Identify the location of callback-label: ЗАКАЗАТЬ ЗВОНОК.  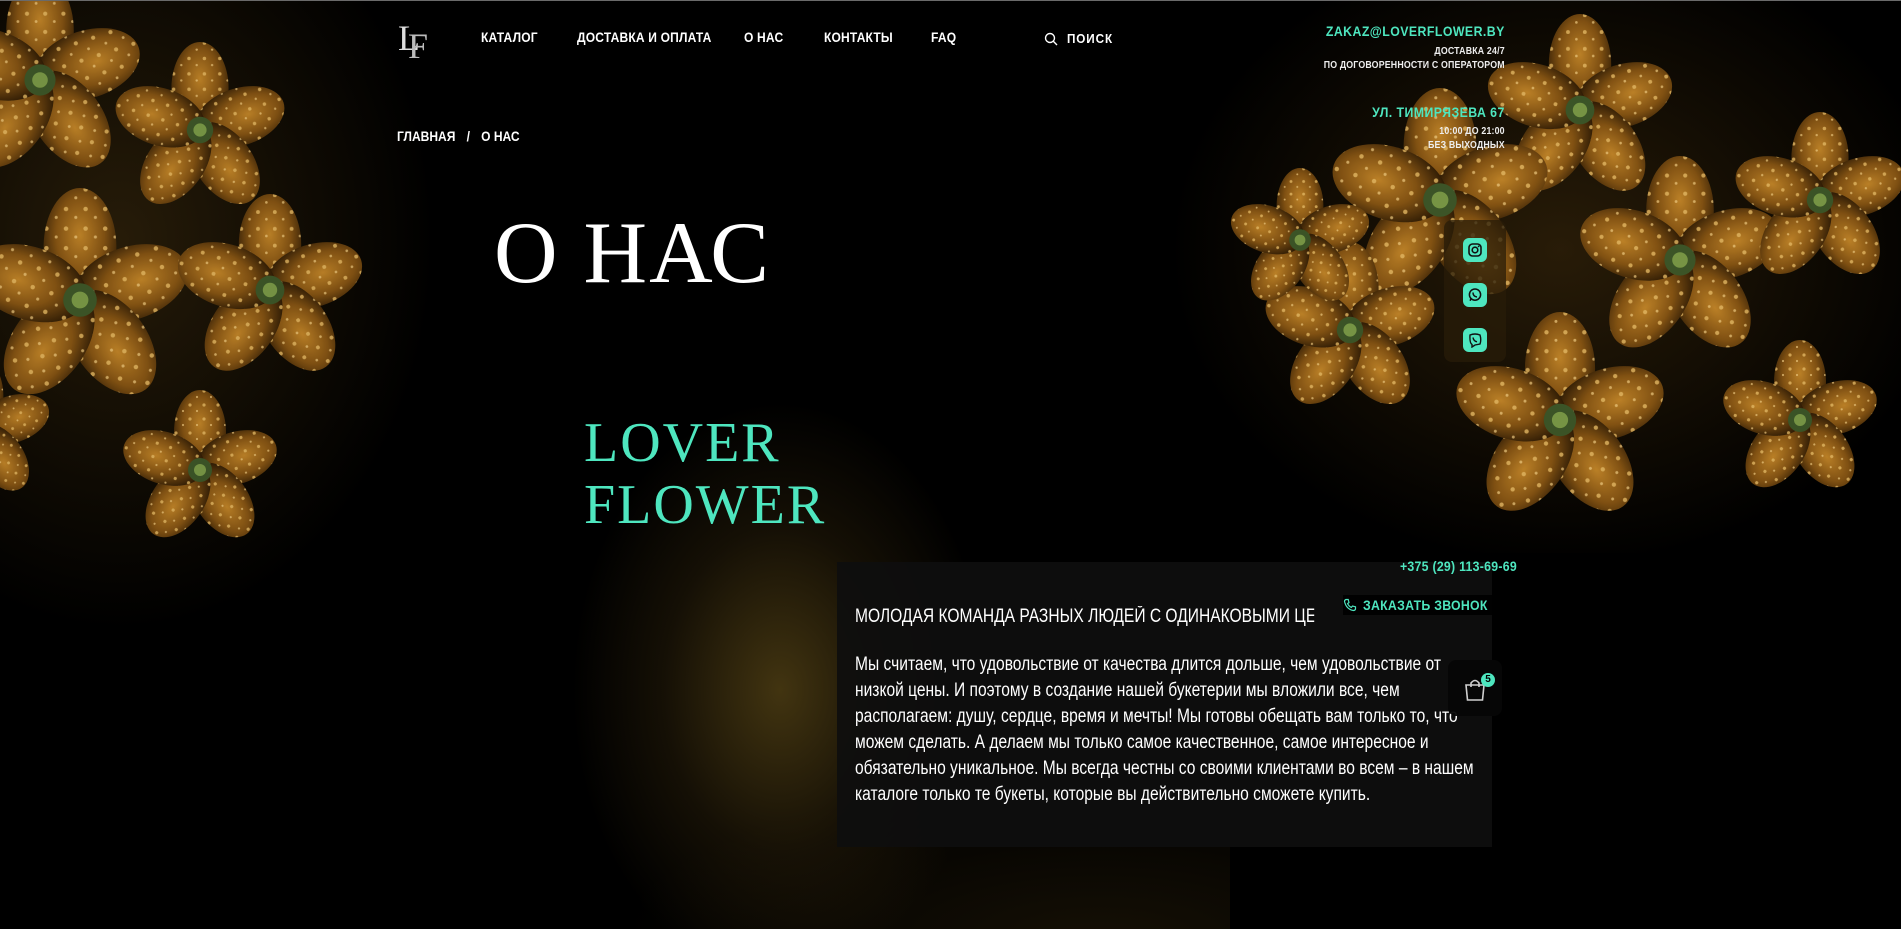
(1425, 605).